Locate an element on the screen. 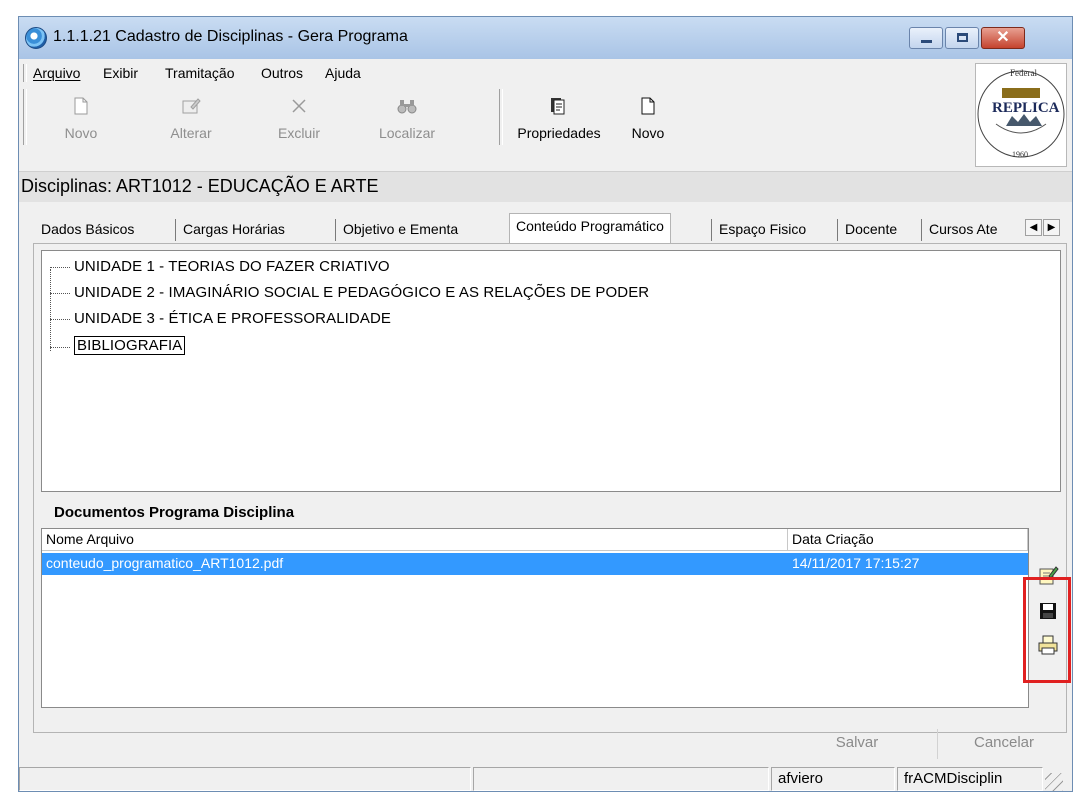 This screenshot has width=1081, height=798. salvar-button: Salvar is located at coordinates (857, 744).